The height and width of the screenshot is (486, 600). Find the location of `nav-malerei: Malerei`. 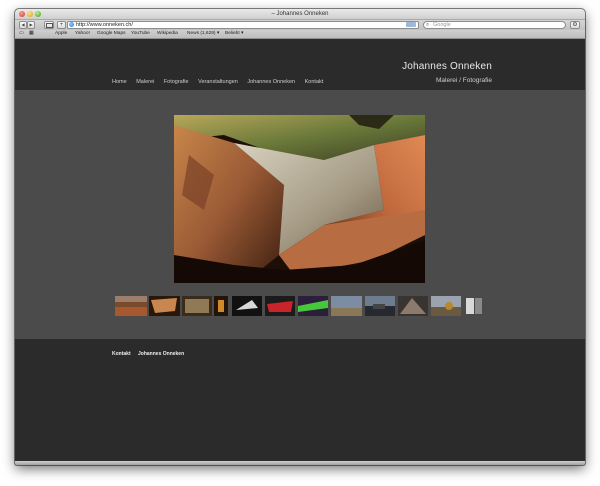

nav-malerei: Malerei is located at coordinates (145, 82).